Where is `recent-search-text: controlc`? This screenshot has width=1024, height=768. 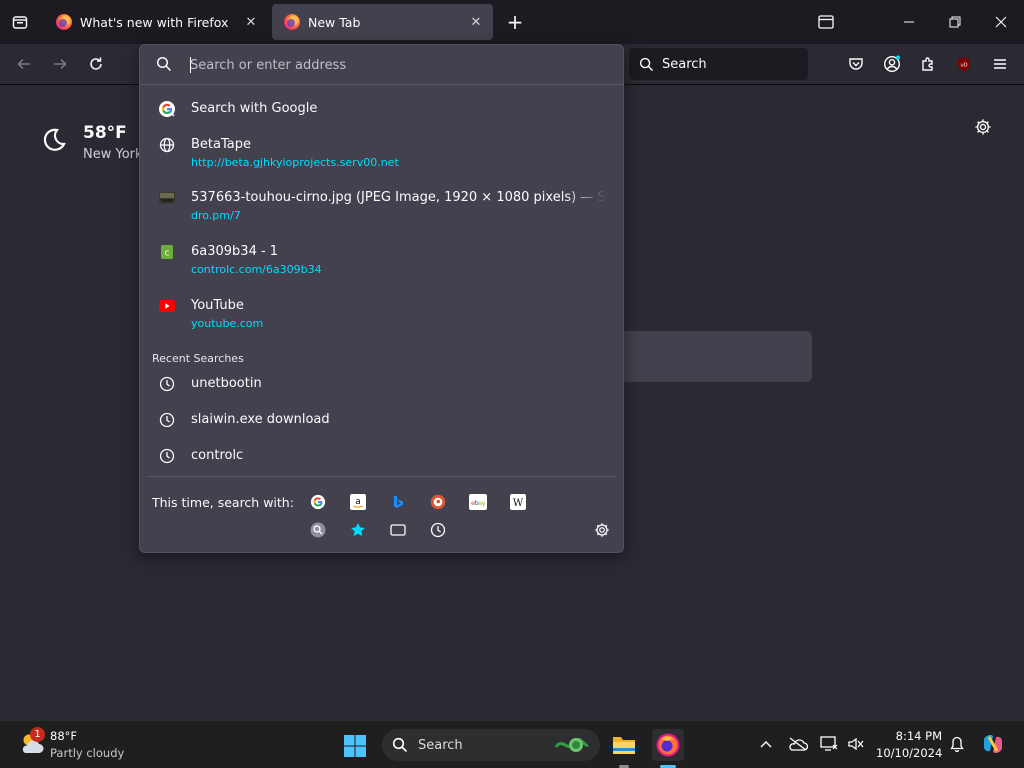 recent-search-text: controlc is located at coordinates (217, 455).